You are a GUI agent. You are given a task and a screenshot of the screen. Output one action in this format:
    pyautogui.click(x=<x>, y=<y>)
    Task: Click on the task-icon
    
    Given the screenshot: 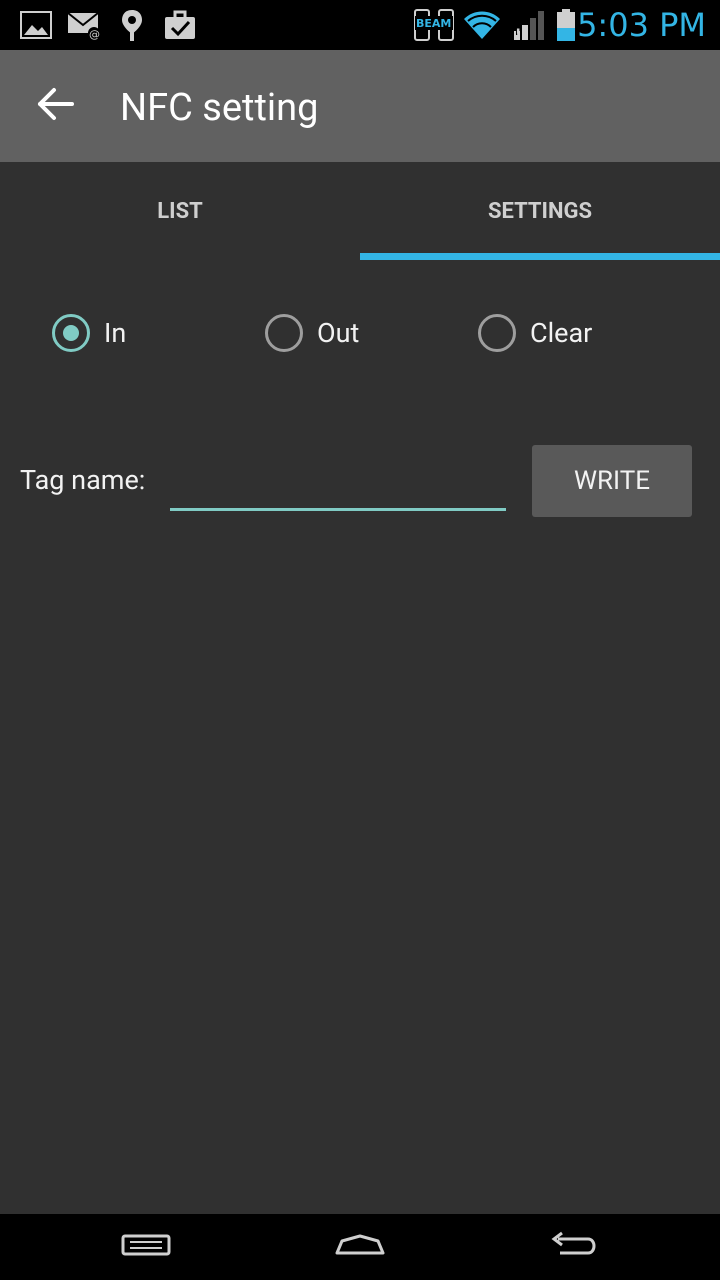 What is the action you would take?
    pyautogui.click(x=180, y=25)
    